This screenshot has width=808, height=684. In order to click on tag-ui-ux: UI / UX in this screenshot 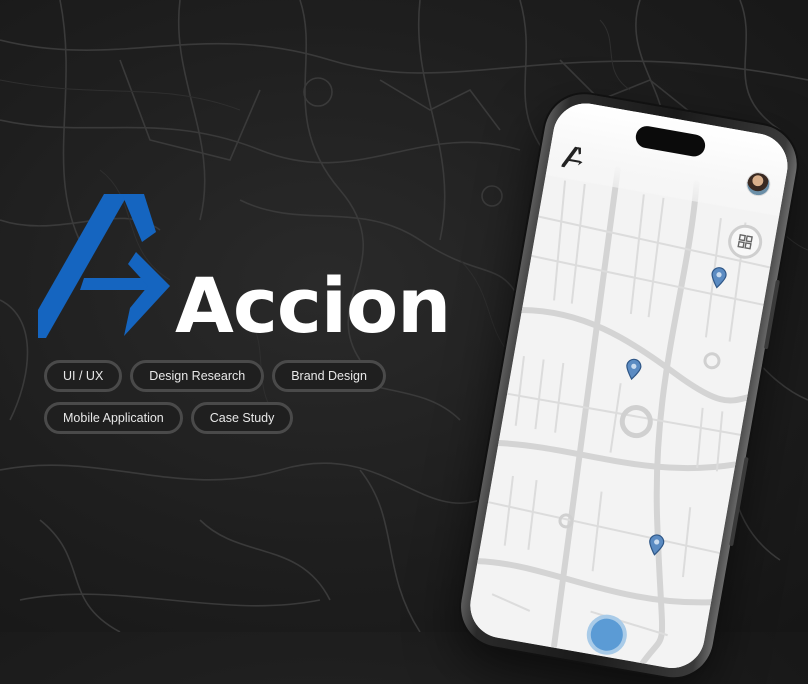, I will do `click(83, 376)`.